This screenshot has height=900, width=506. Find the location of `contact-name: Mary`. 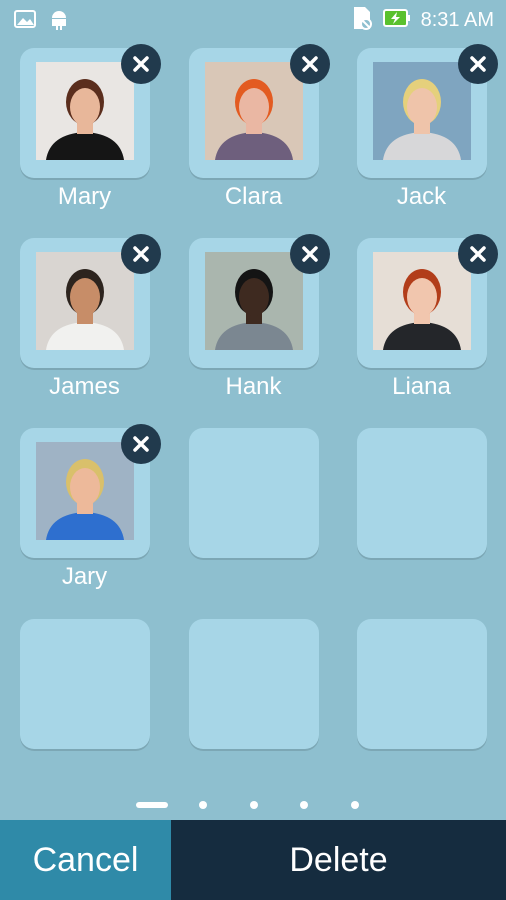

contact-name: Mary is located at coordinates (84, 196).